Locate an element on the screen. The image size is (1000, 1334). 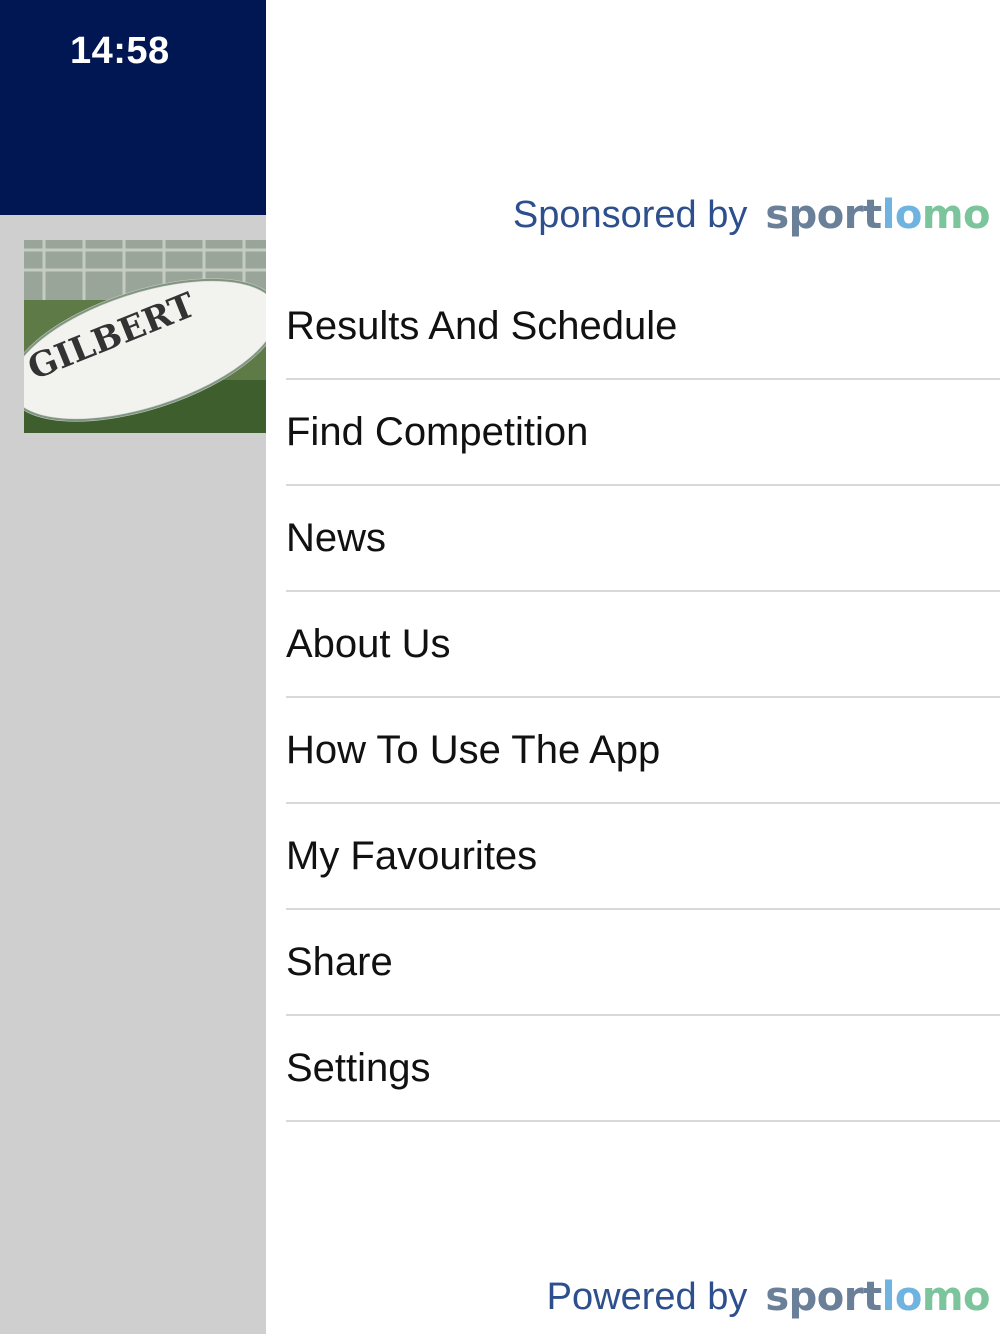
menu-item-settings: Settings is located at coordinates (643, 1069).